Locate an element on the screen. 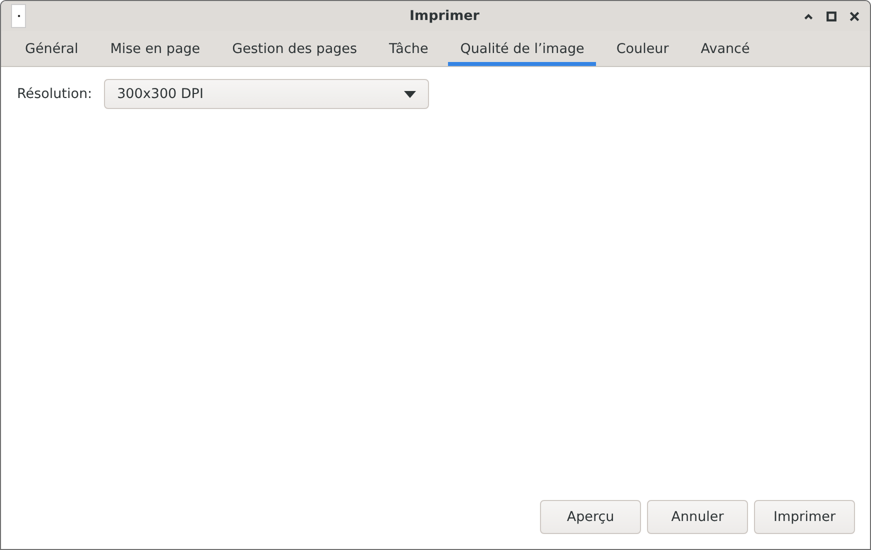  tab: Qualité de l’image is located at coordinates (522, 48).